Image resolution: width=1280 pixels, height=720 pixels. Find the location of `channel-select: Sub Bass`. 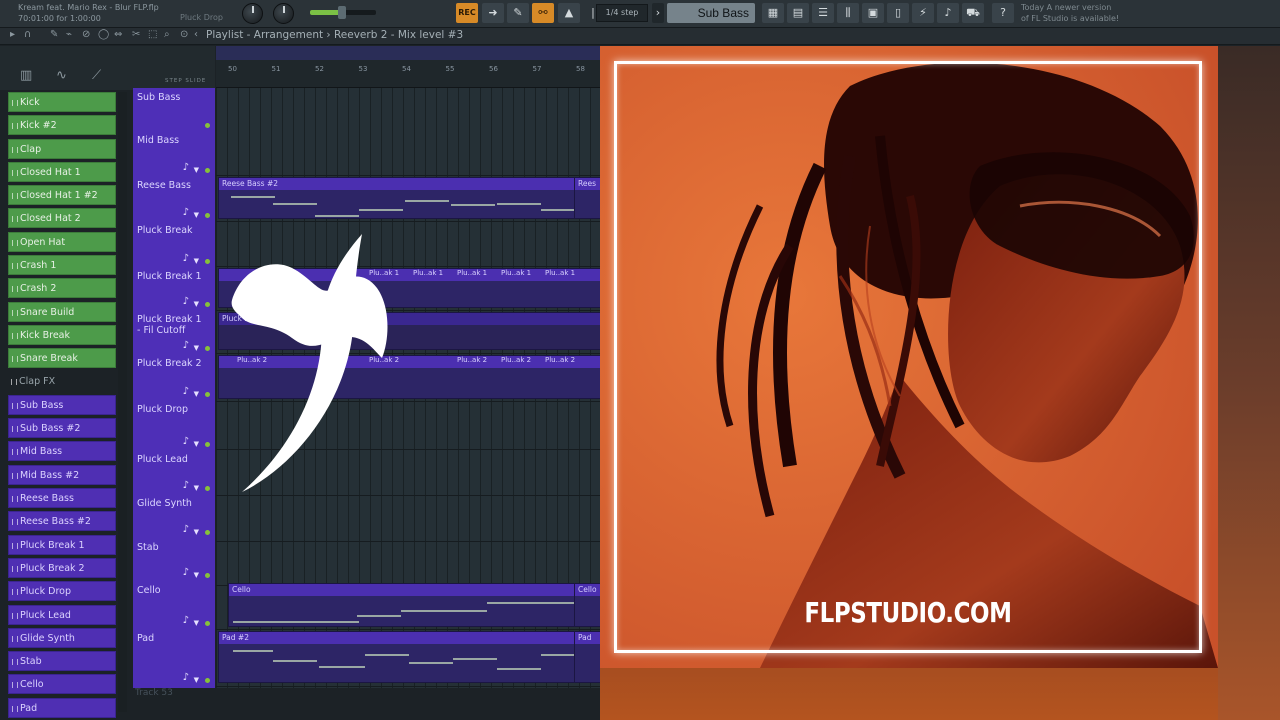

channel-select: Sub Bass is located at coordinates (711, 13).